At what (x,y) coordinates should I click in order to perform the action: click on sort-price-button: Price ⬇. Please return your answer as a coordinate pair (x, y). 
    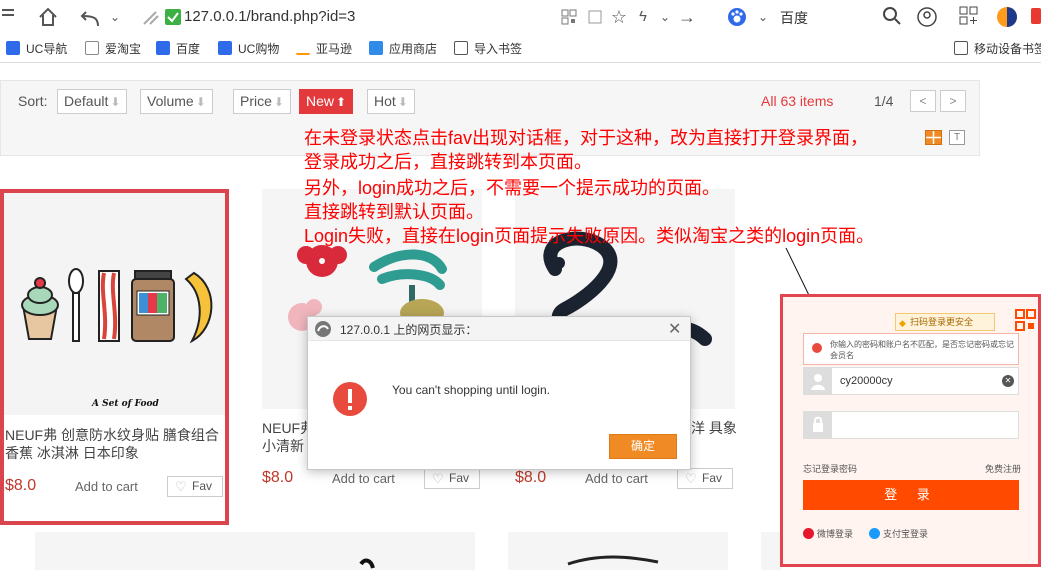
    Looking at the image, I should click on (262, 101).